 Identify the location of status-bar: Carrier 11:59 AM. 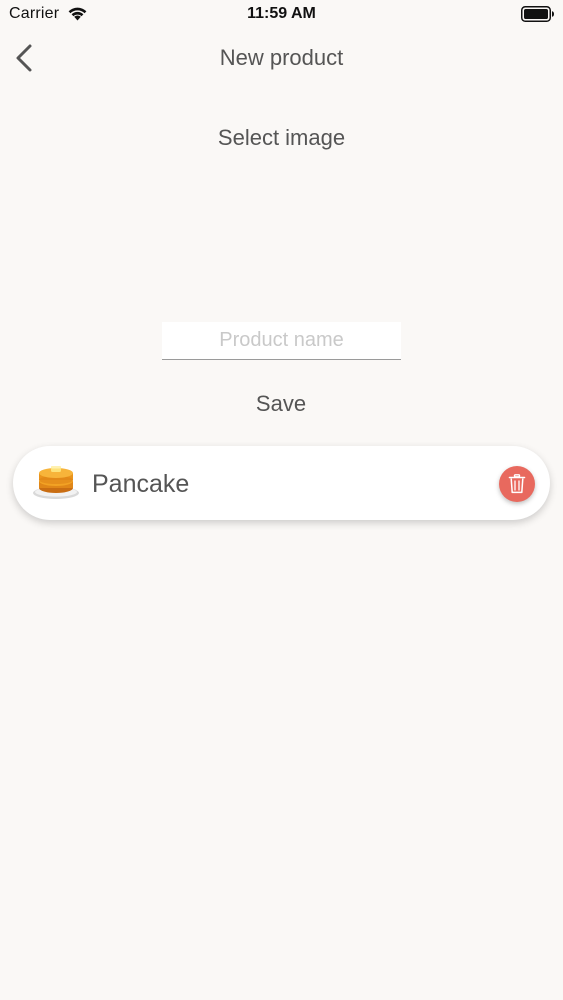
(281, 15).